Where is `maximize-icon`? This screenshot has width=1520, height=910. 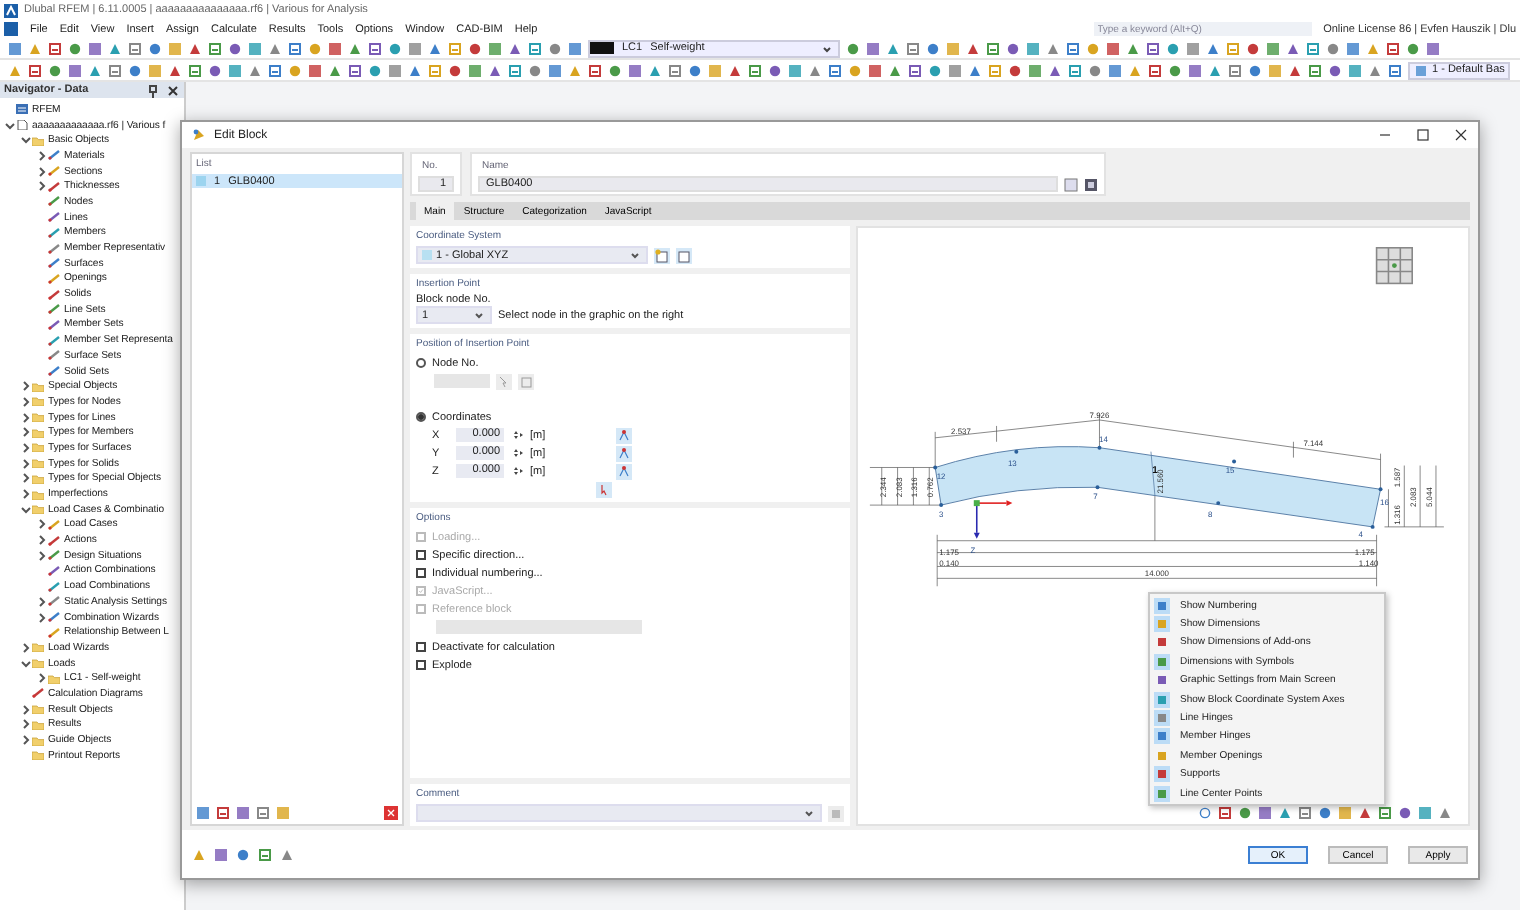 maximize-icon is located at coordinates (1423, 135).